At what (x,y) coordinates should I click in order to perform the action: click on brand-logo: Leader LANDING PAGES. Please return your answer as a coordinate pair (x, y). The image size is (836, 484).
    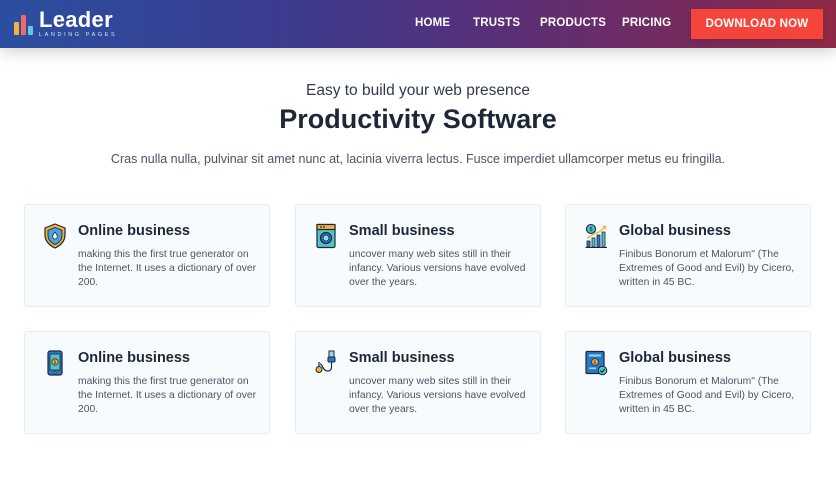
    Looking at the image, I should click on (65, 24).